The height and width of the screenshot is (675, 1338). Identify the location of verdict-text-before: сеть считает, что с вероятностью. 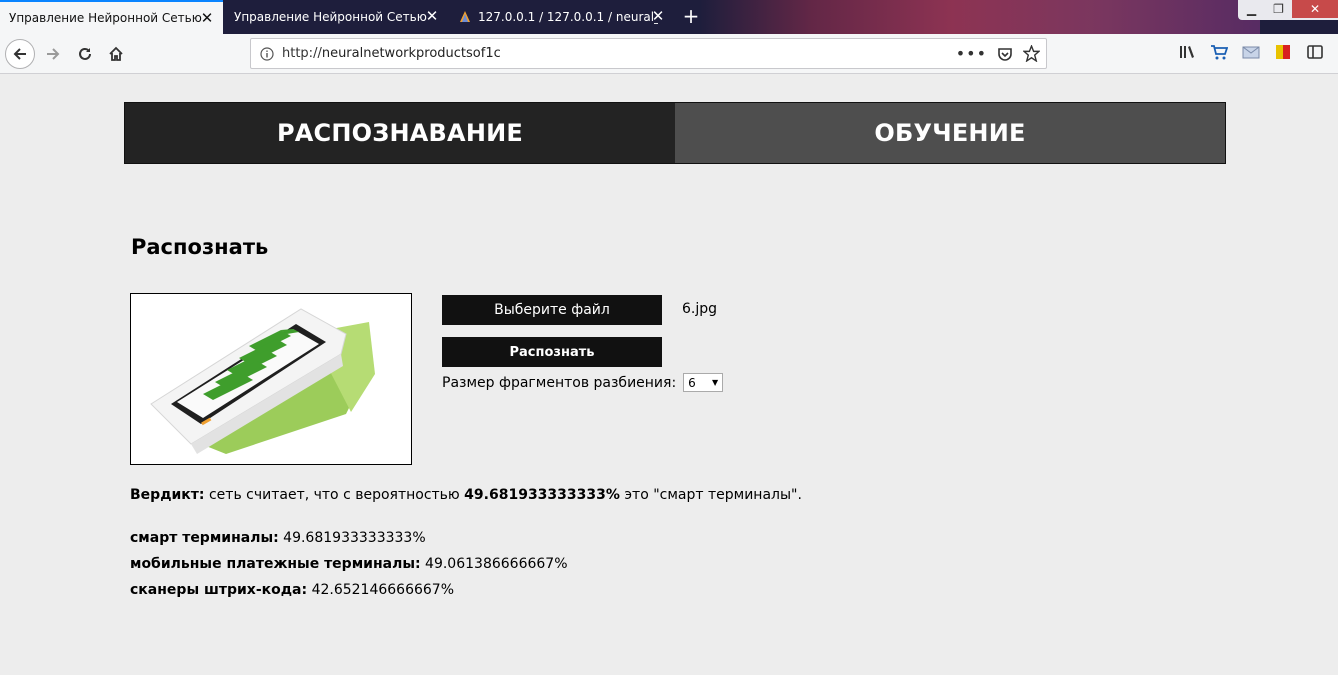
(334, 495).